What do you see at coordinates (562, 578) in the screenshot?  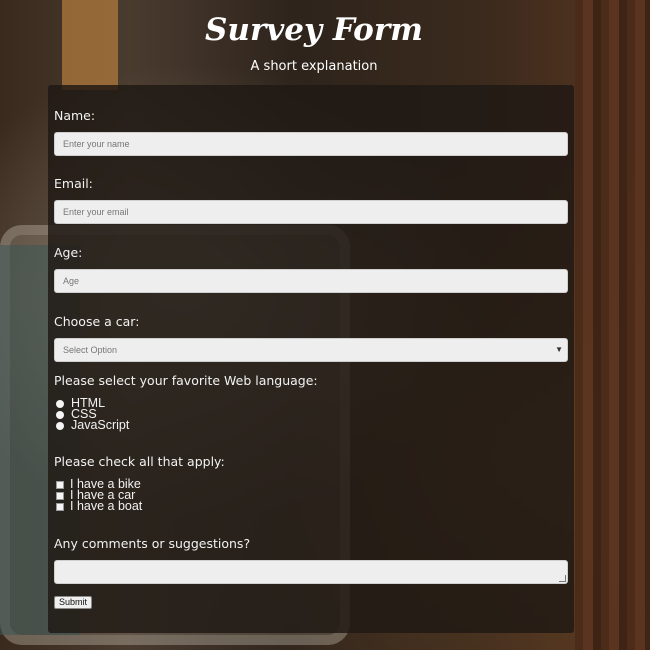 I see `resize-grip-icon` at bounding box center [562, 578].